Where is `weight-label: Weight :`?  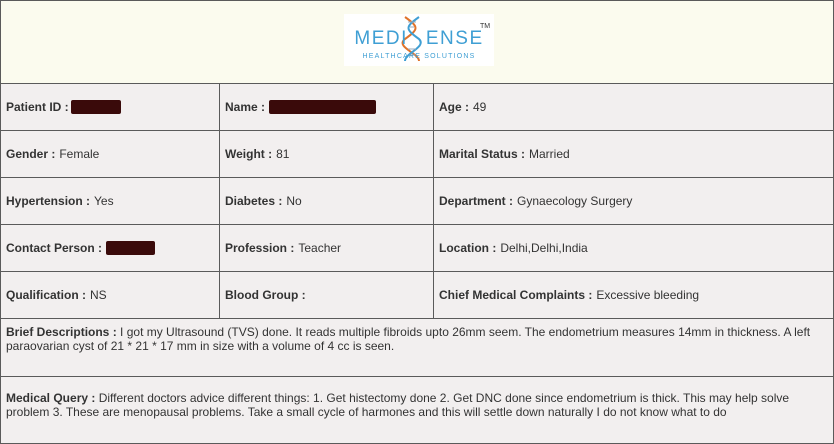 weight-label: Weight : is located at coordinates (249, 154).